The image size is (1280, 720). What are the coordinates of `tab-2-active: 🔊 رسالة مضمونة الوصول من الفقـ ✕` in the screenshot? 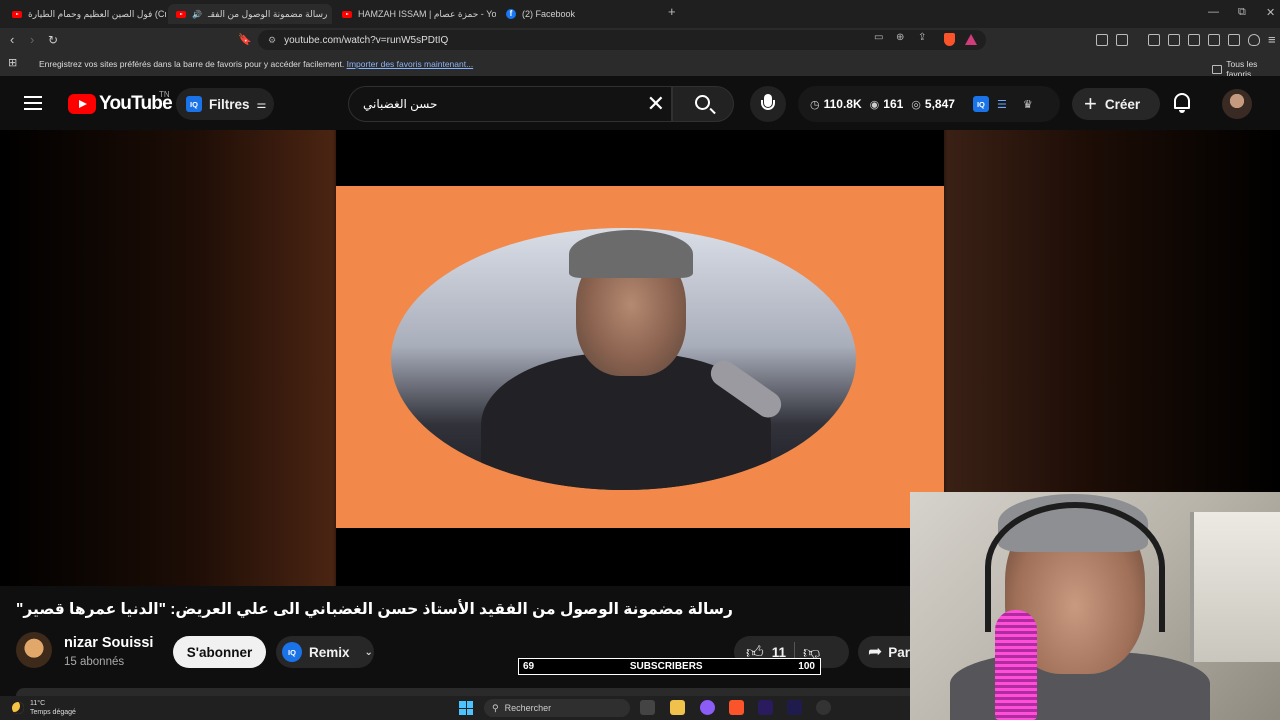 It's located at (250, 14).